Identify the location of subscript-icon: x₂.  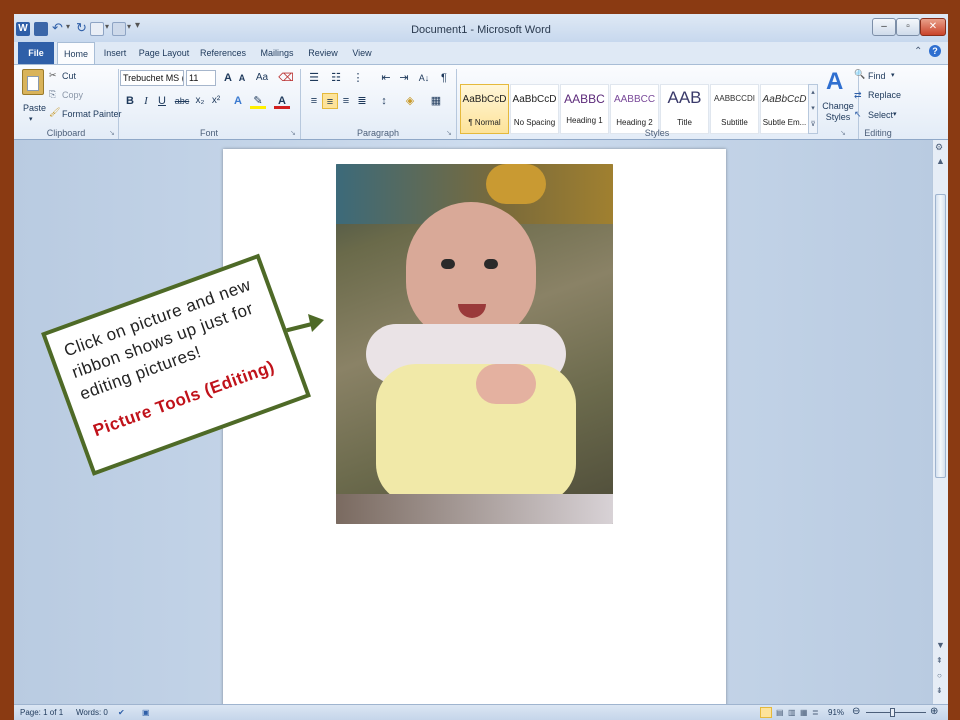
(200, 101).